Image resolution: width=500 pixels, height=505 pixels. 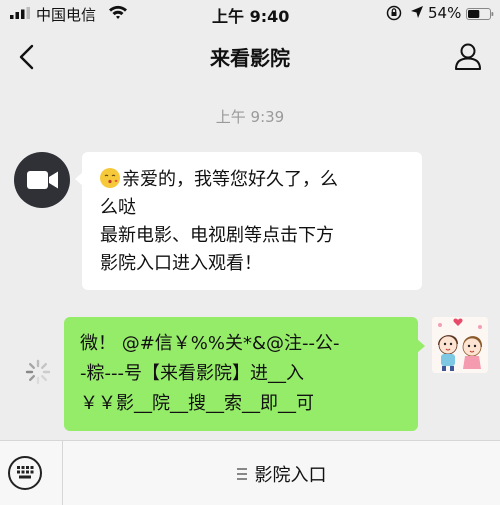 I want to click on kiss-emoji-icon, so click(x=110, y=178).